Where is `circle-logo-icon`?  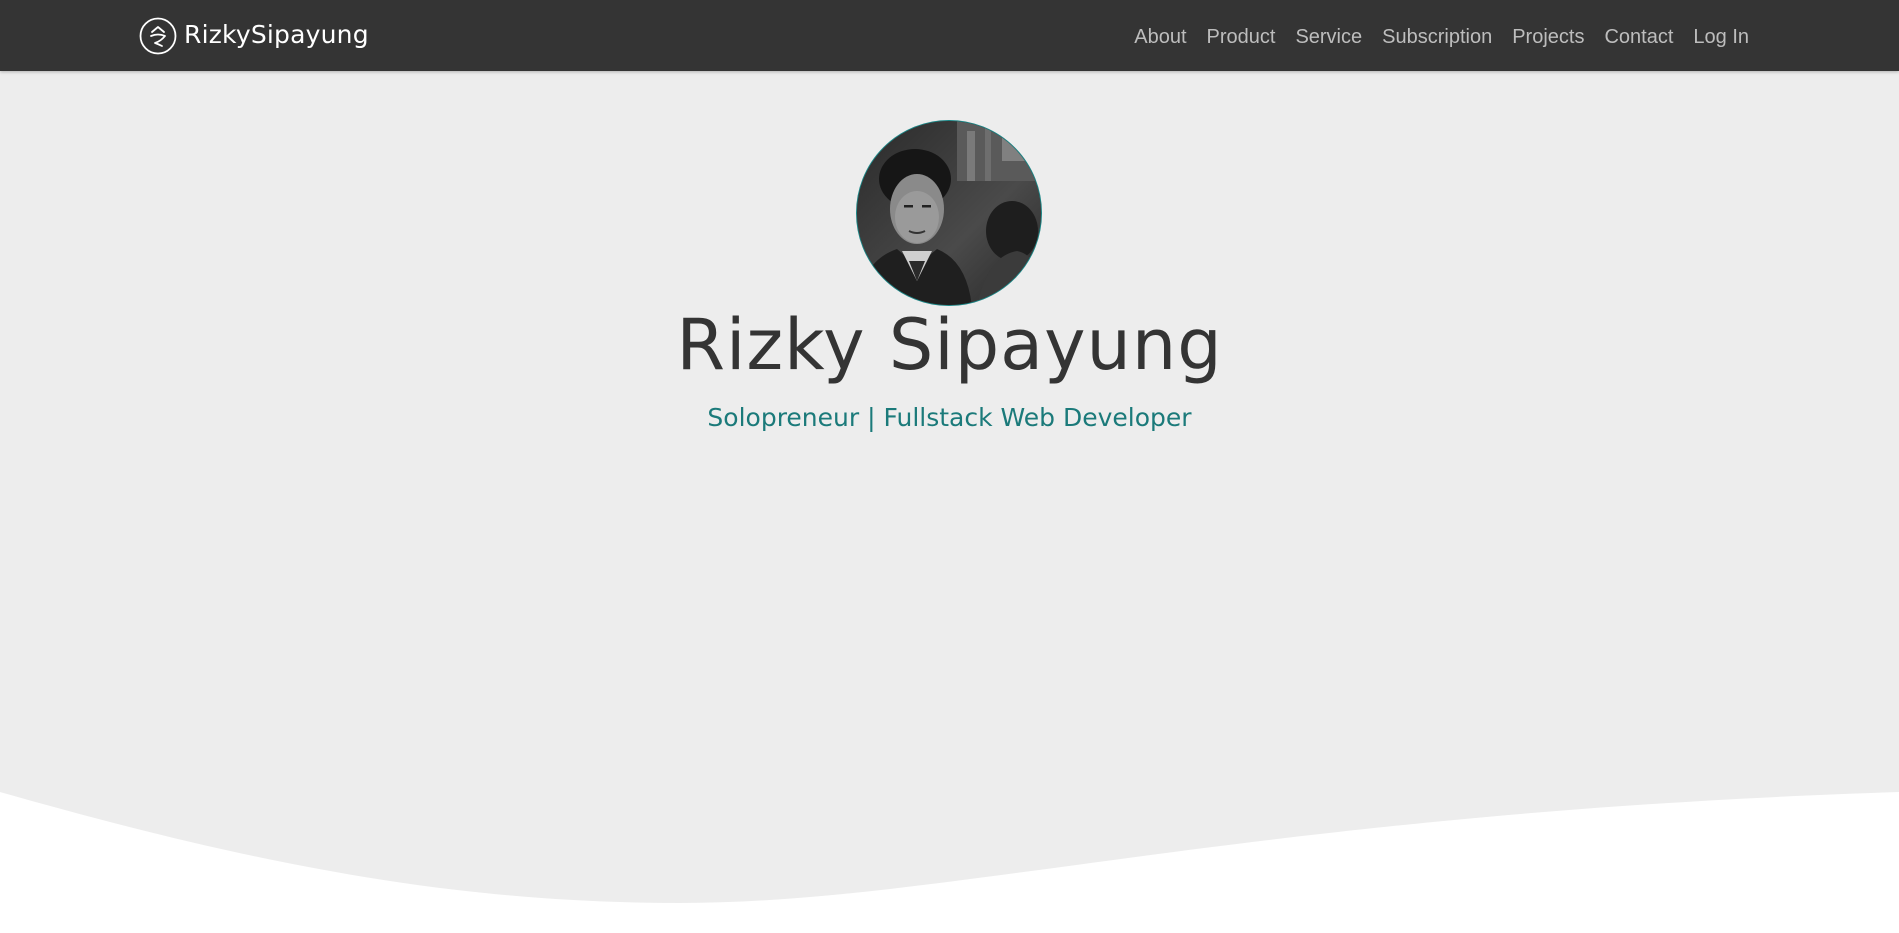 circle-logo-icon is located at coordinates (158, 36).